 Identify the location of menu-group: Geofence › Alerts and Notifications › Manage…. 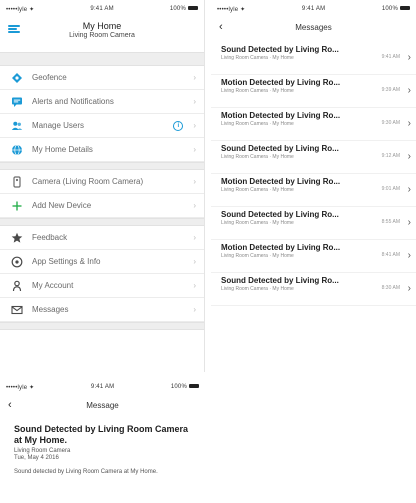
(102, 114).